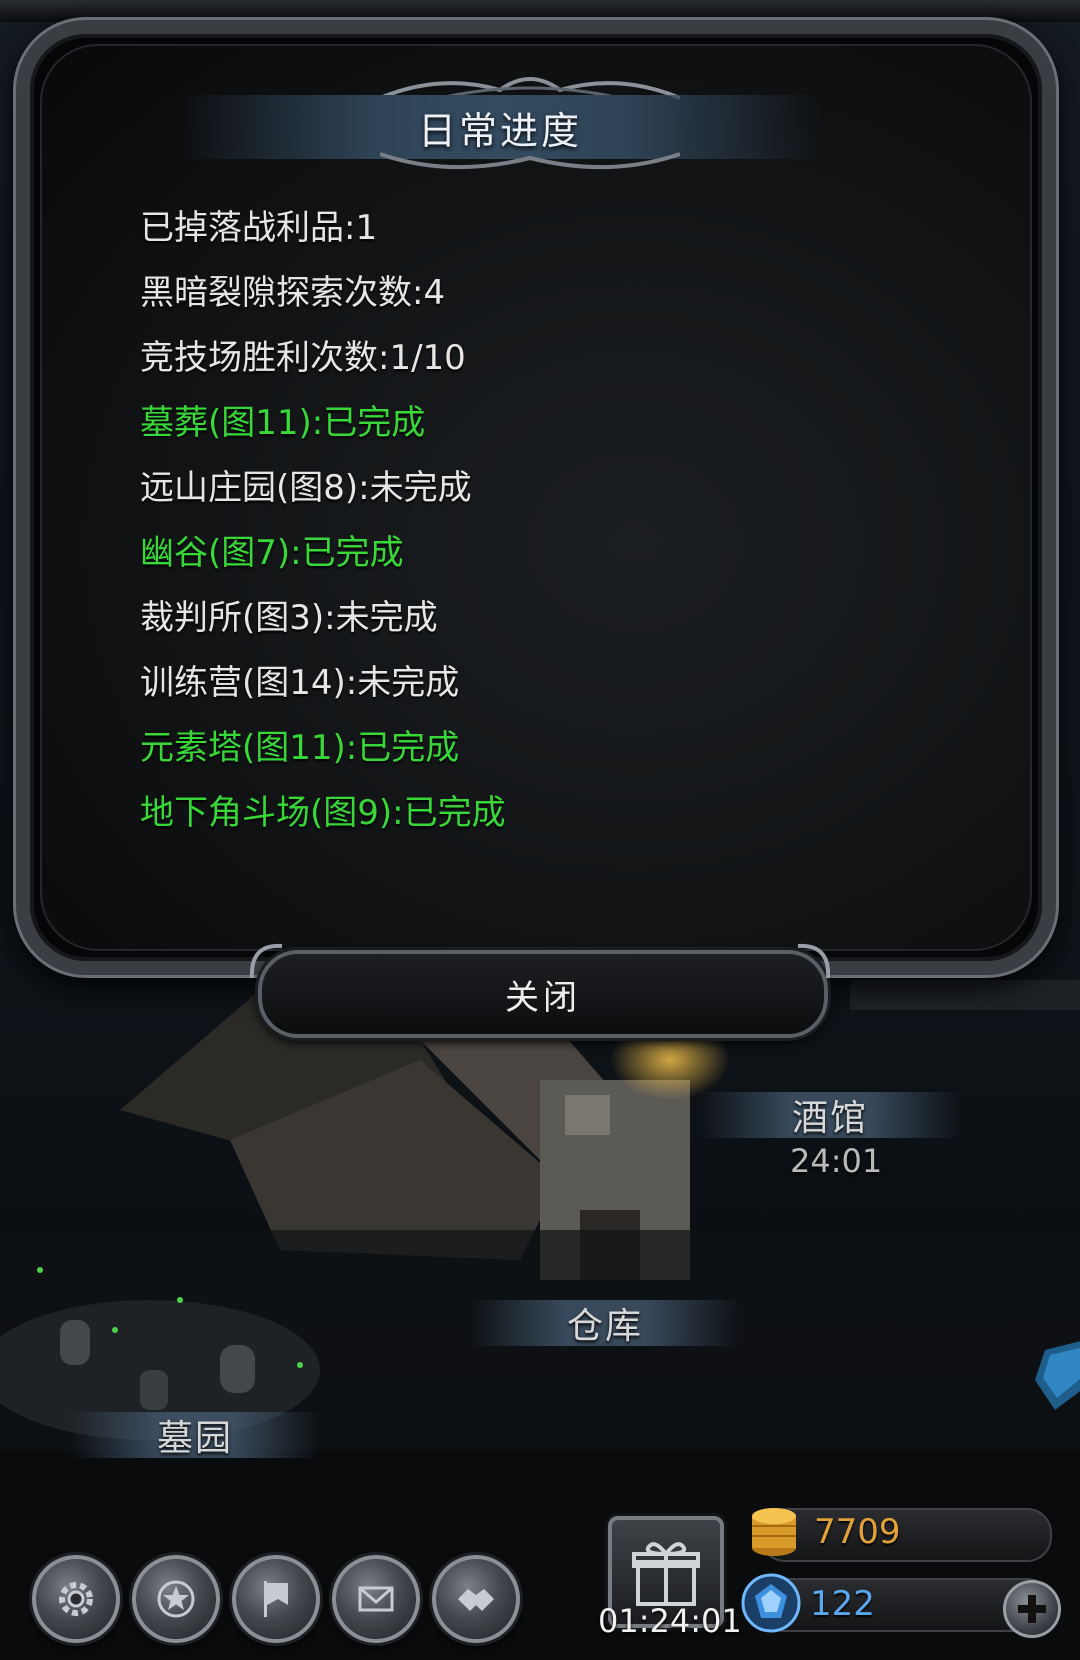 The width and height of the screenshot is (1080, 1660). Describe the element at coordinates (293, 293) in the screenshot. I see `progress-item: 黑暗裂隙探索次数:4` at that location.